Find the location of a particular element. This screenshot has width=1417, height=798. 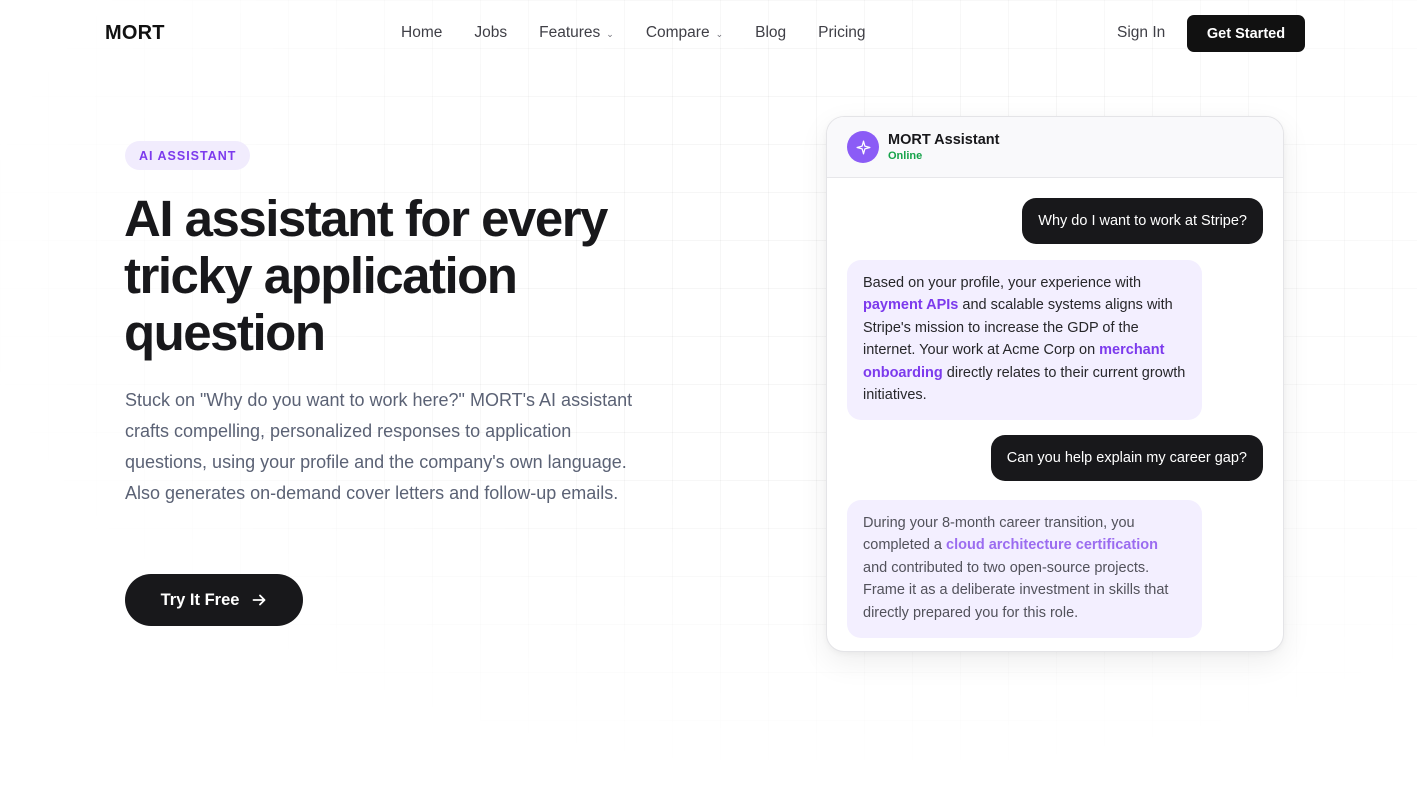

nav-home: Home is located at coordinates (421, 33).